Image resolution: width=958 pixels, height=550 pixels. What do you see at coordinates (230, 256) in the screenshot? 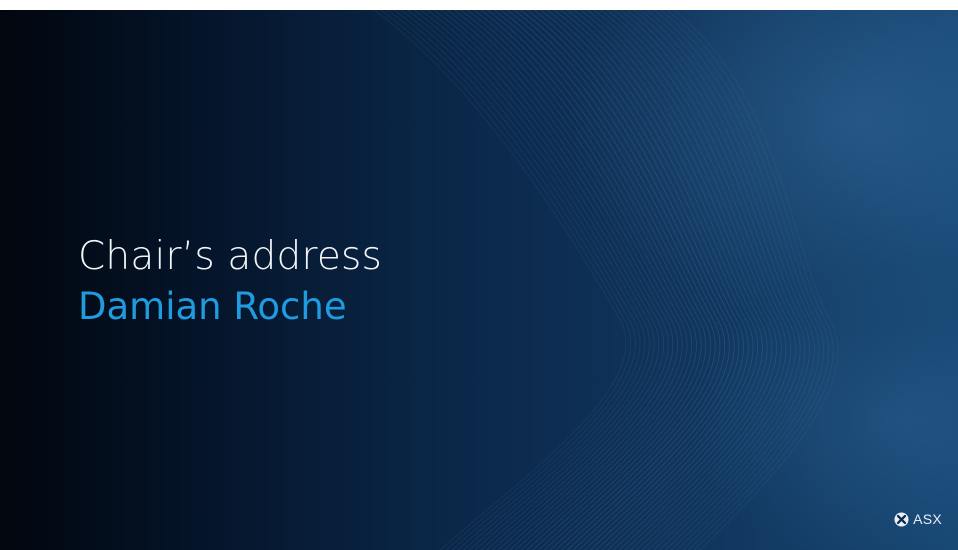
I see `slide-title: Chair’s address` at bounding box center [230, 256].